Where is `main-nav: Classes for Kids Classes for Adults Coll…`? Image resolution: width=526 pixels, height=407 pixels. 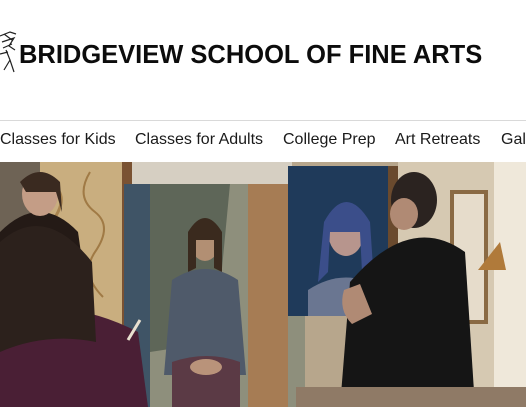
main-nav: Classes for Kids Classes for Adults Coll… is located at coordinates (263, 141).